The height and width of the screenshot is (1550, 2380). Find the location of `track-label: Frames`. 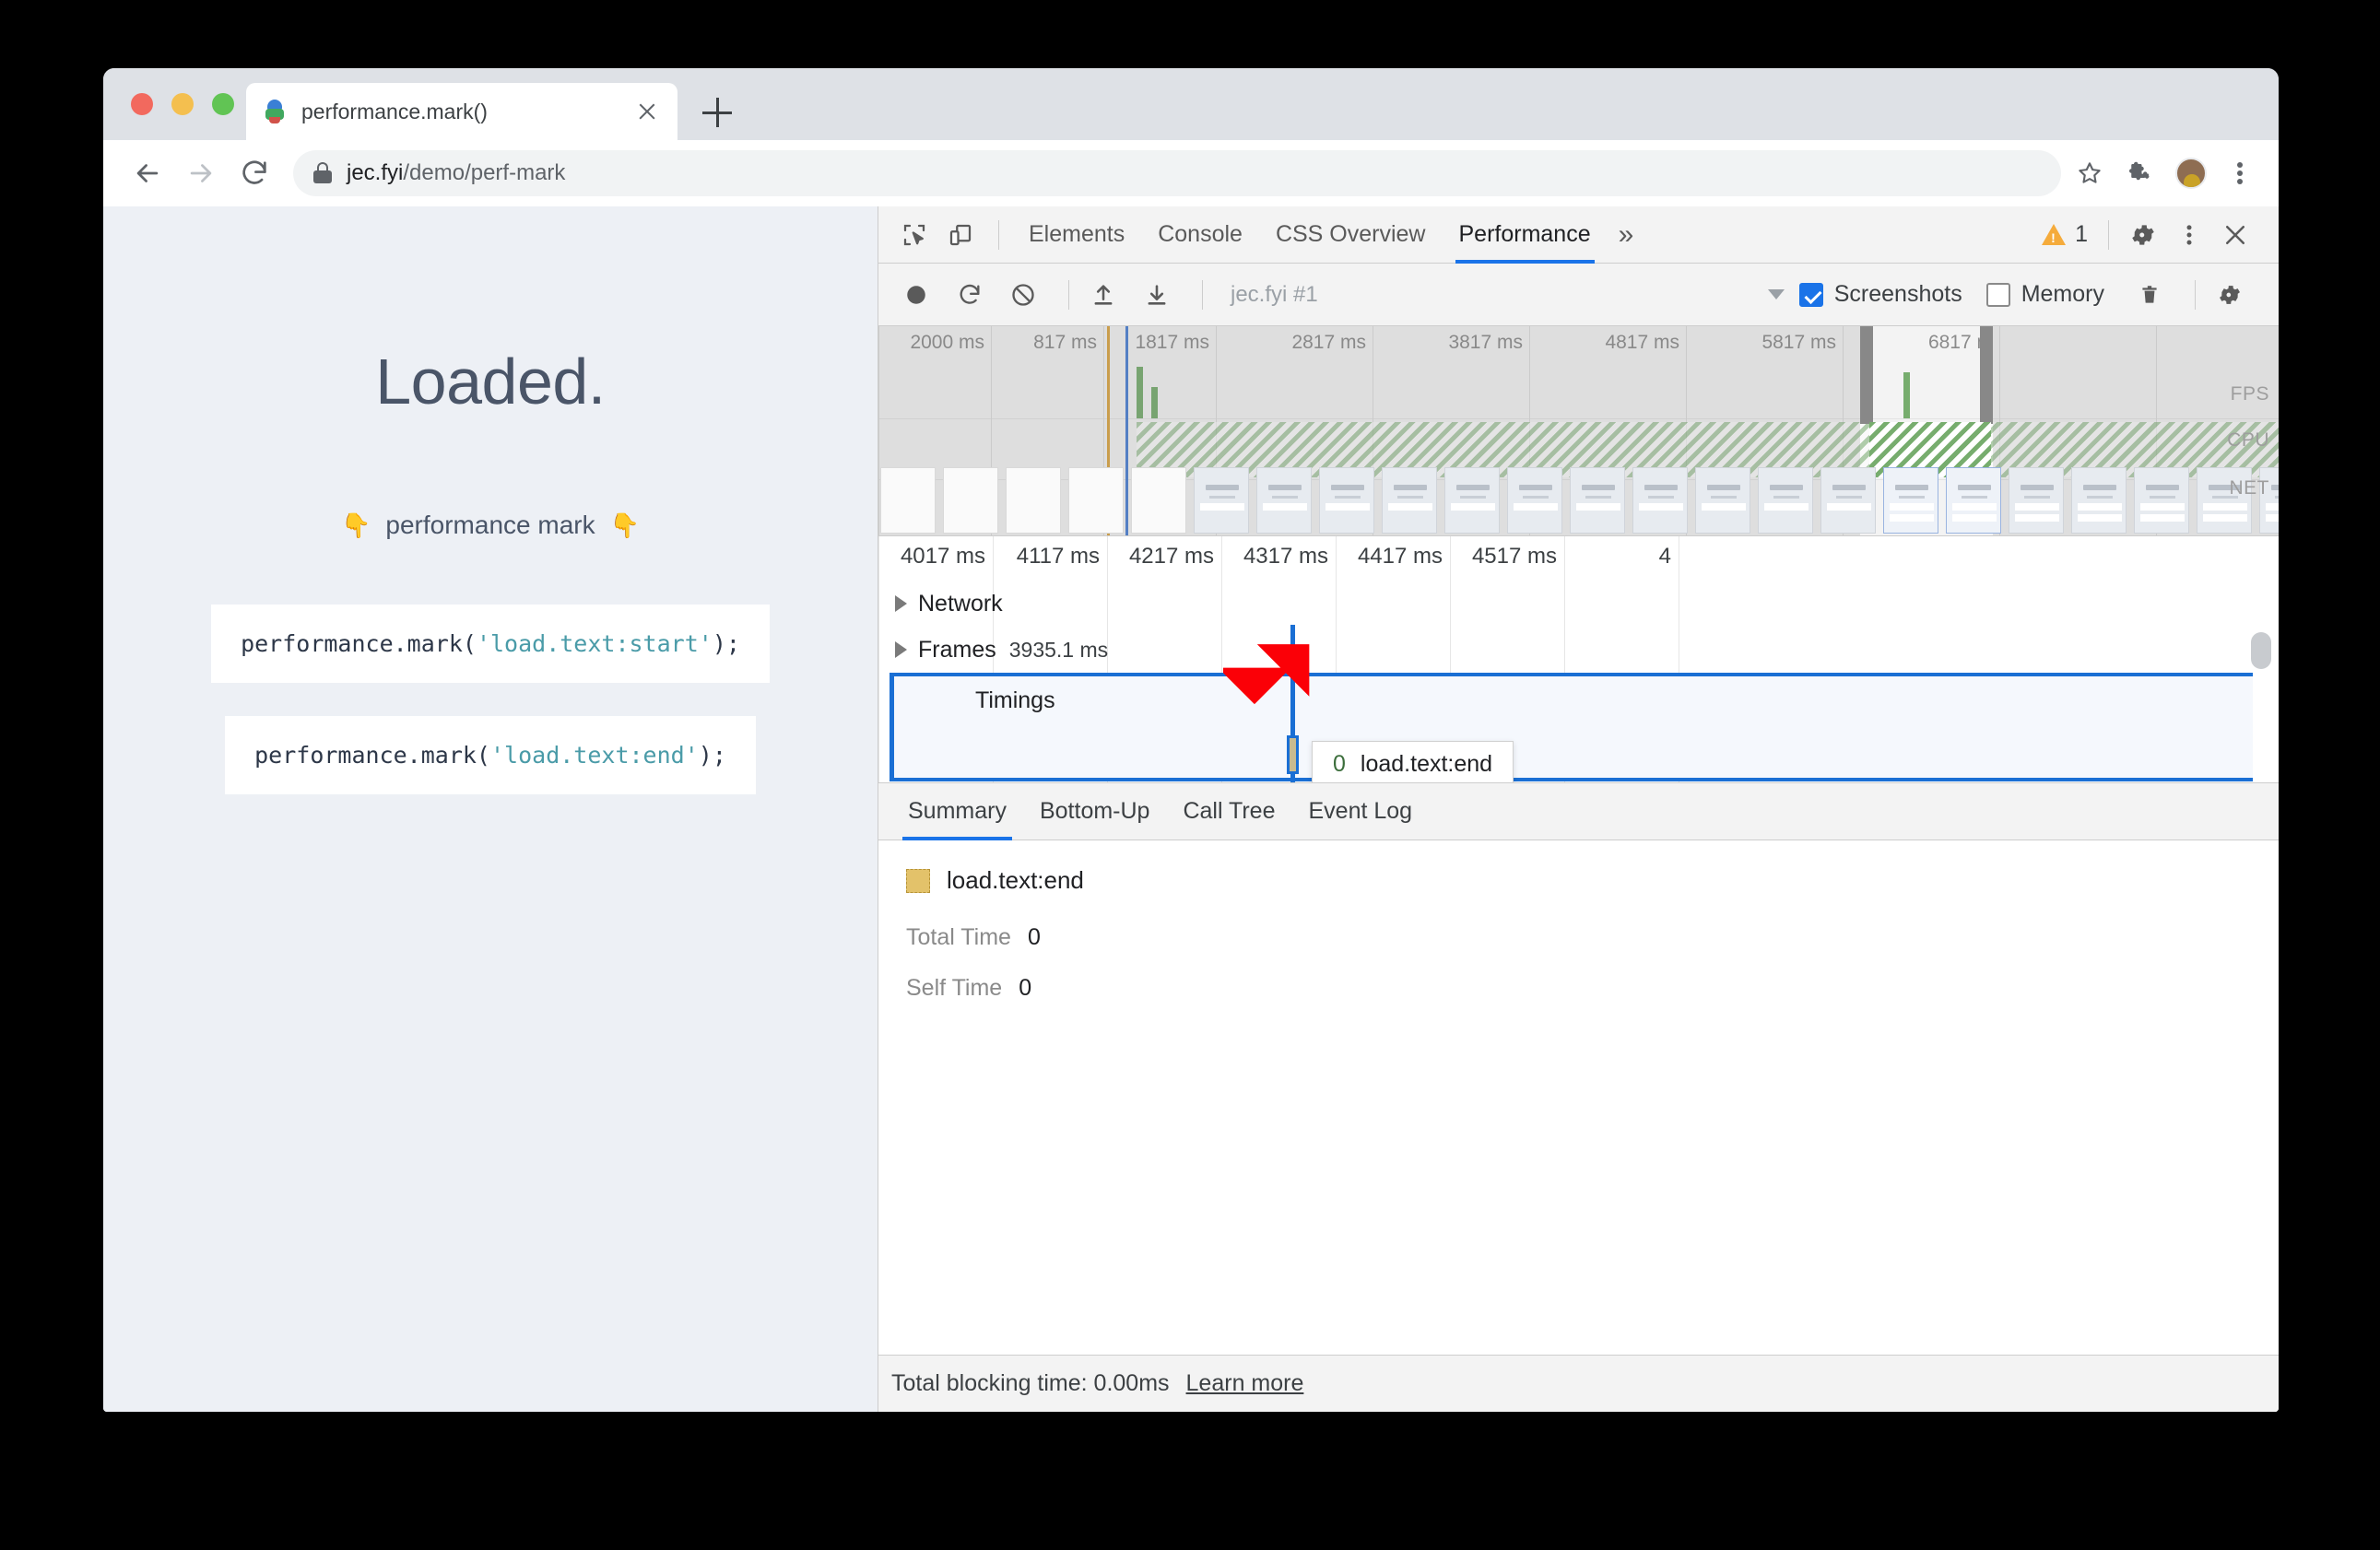

track-label: Frames is located at coordinates (957, 649).